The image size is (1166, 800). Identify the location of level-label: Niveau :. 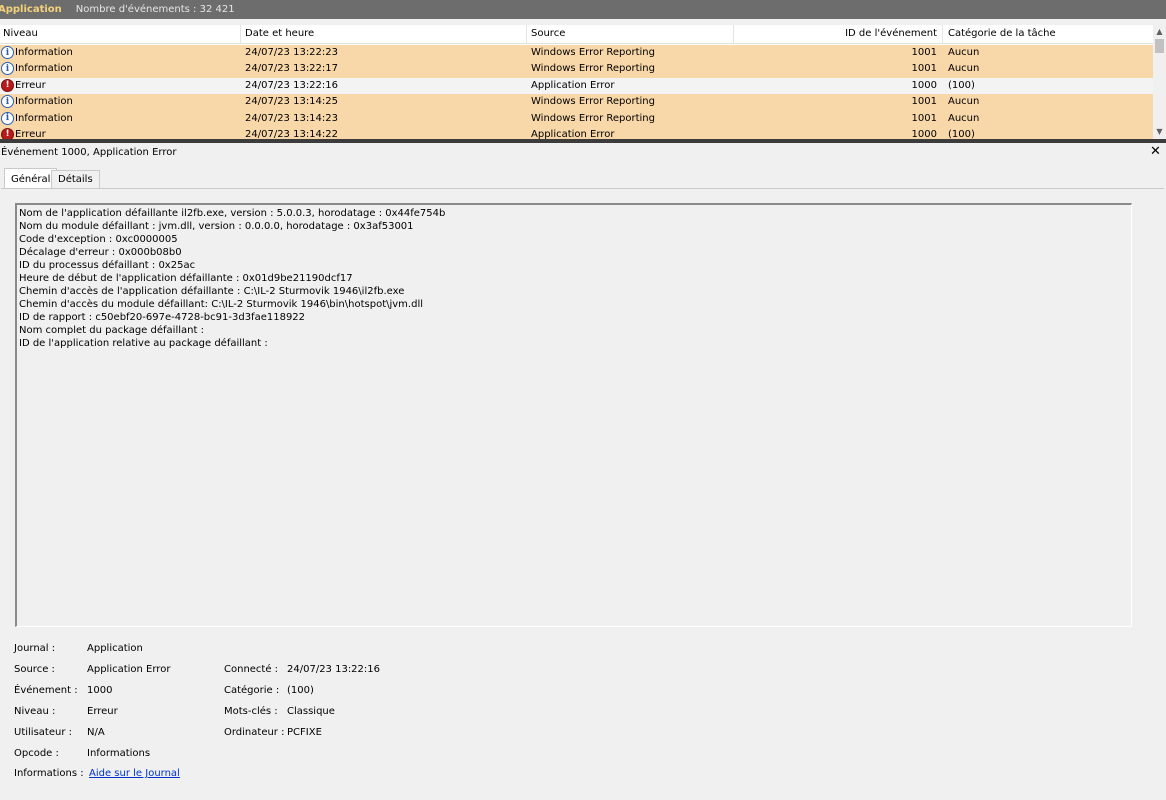
(35, 711).